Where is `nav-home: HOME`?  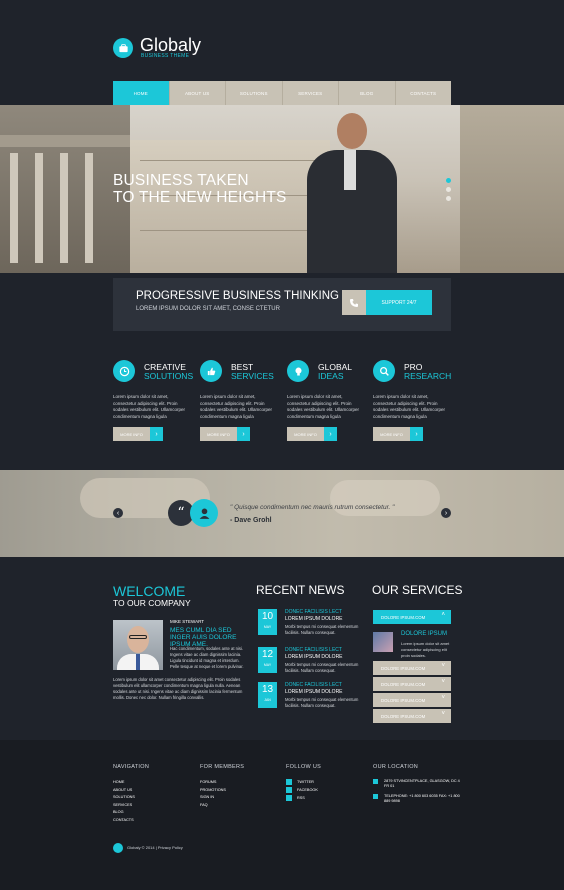 nav-home: HOME is located at coordinates (141, 93).